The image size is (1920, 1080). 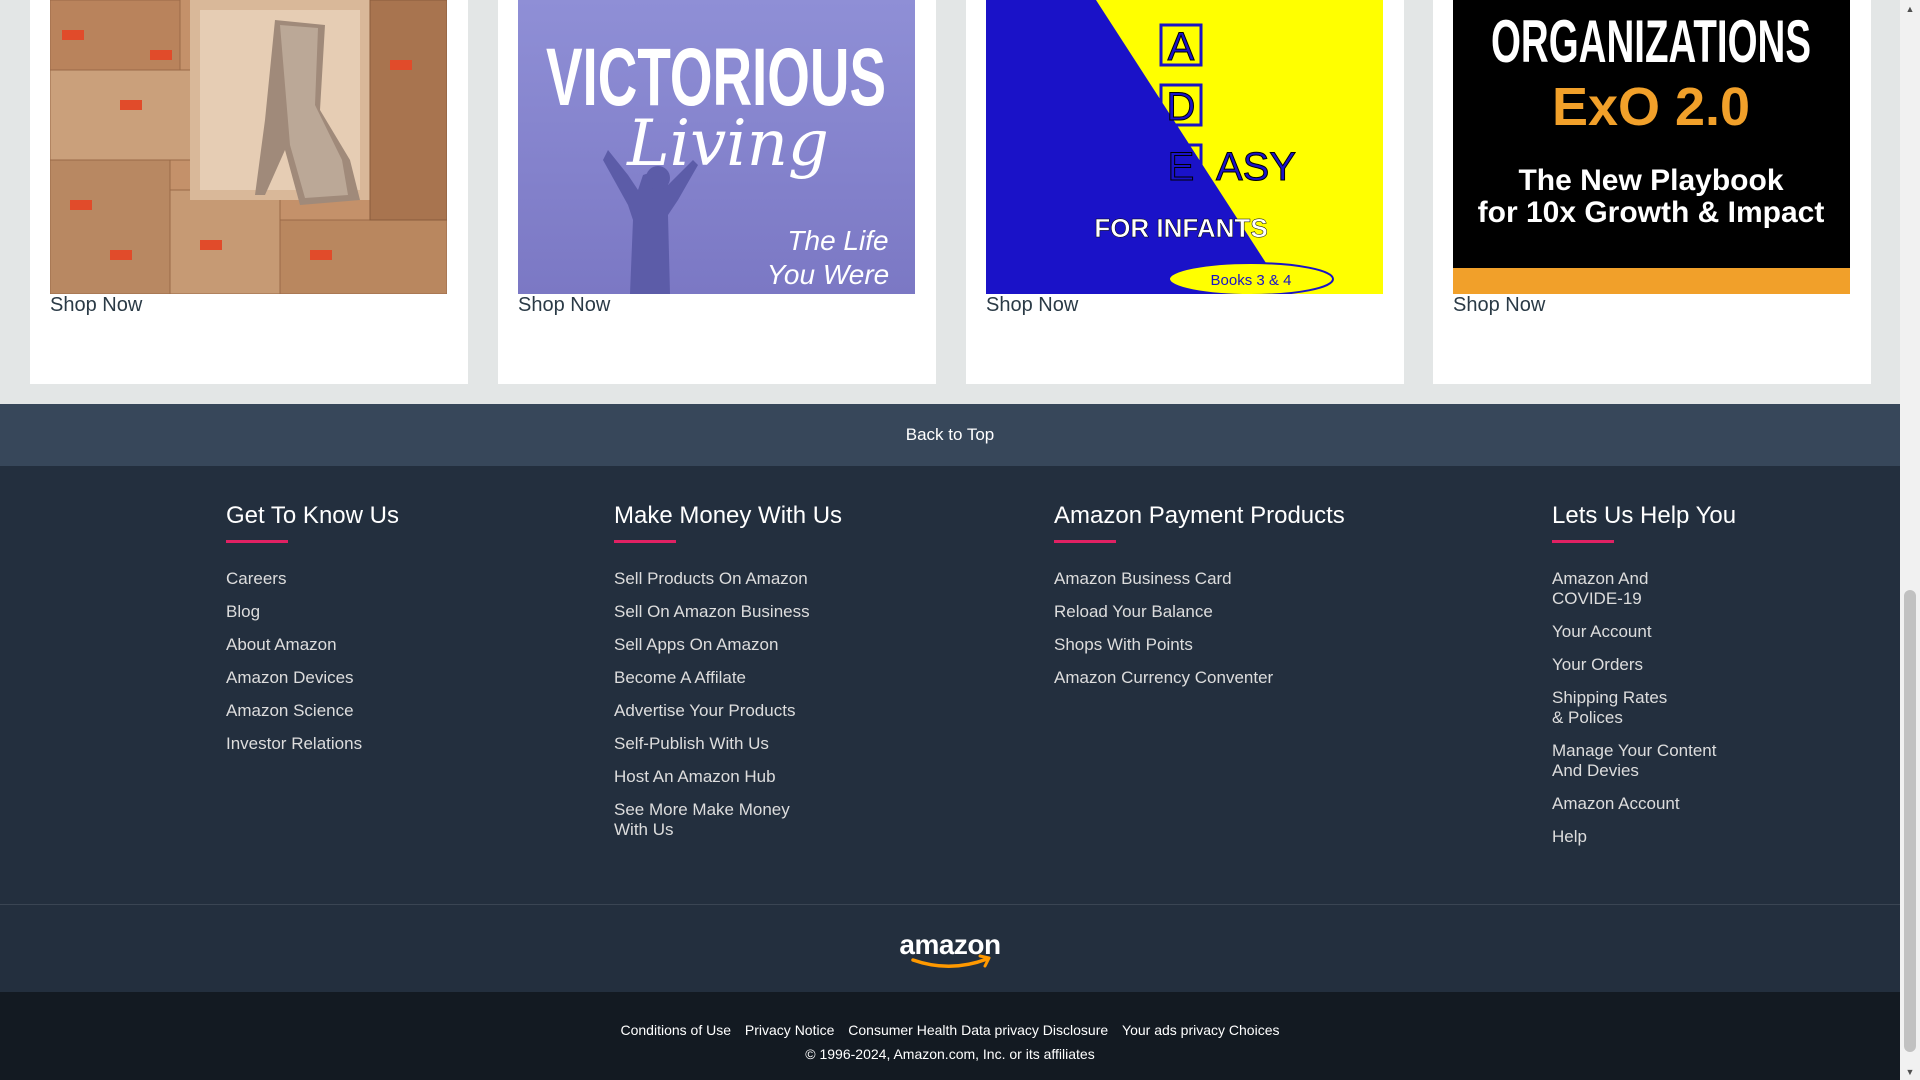 I want to click on conditions-of-use-link: Conditions of Use, so click(x=676, y=1030).